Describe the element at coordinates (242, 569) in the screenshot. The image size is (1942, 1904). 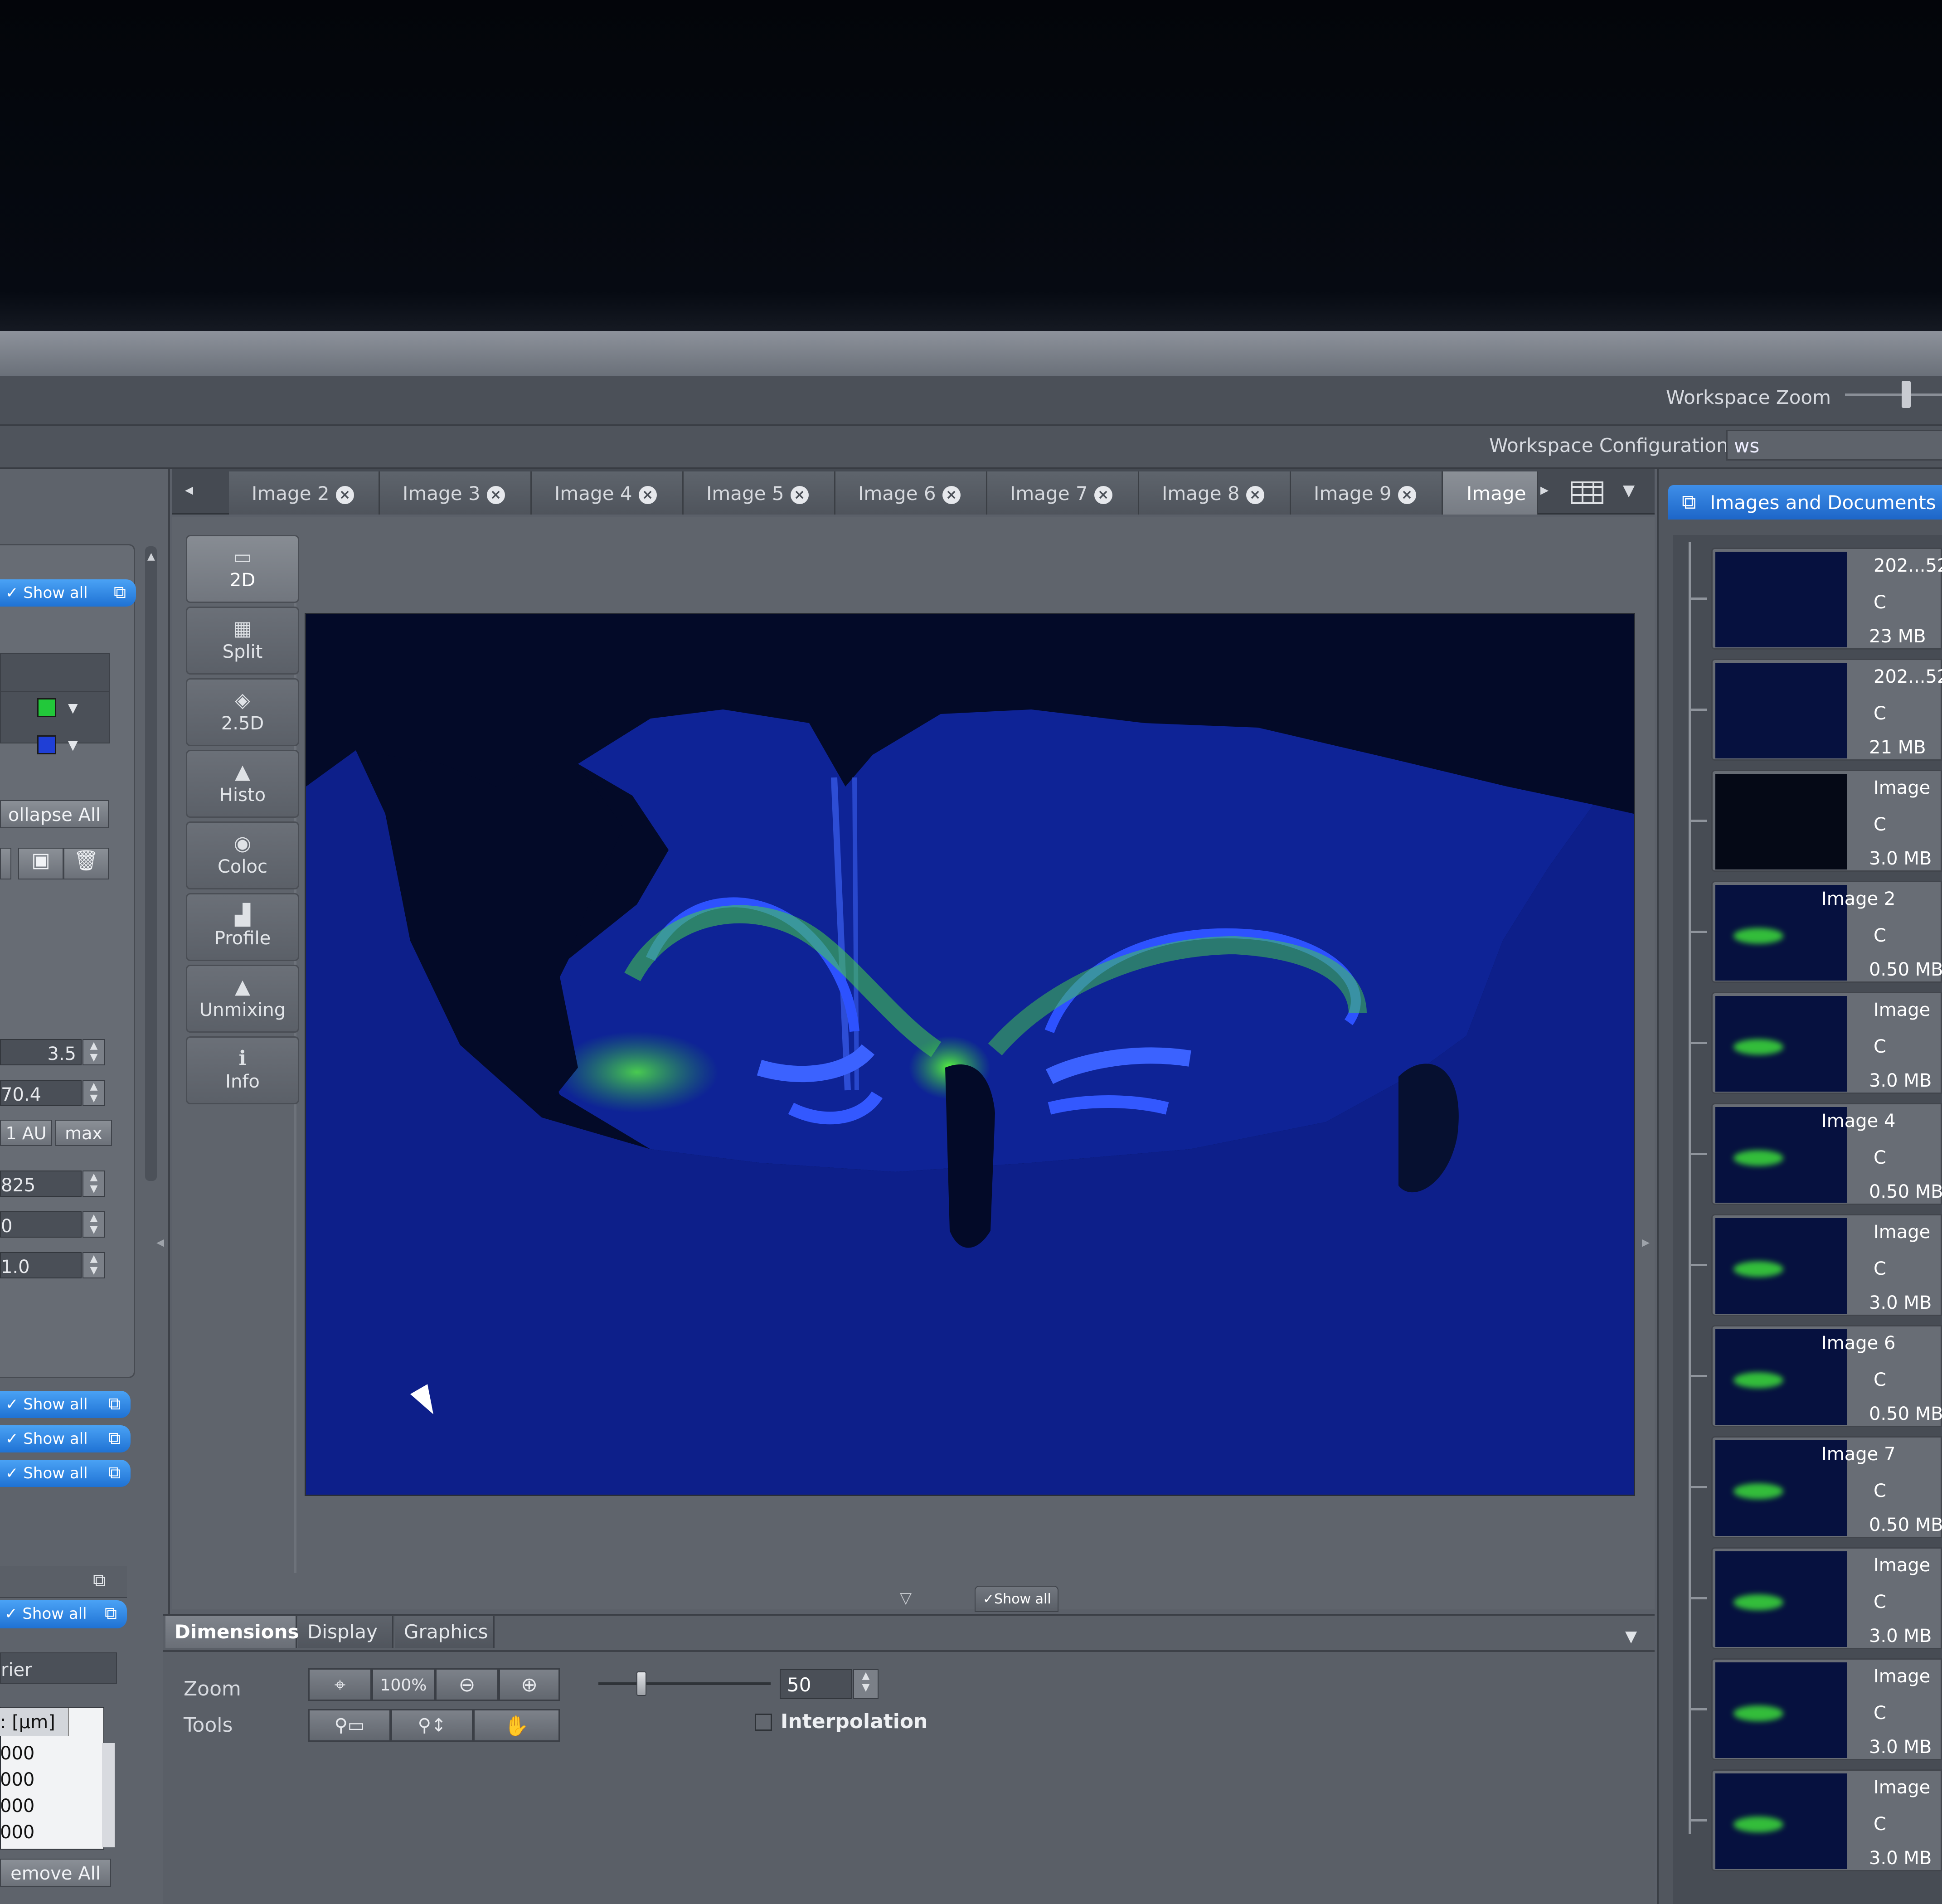
I see `2d-view-button: ▭ 2D` at that location.